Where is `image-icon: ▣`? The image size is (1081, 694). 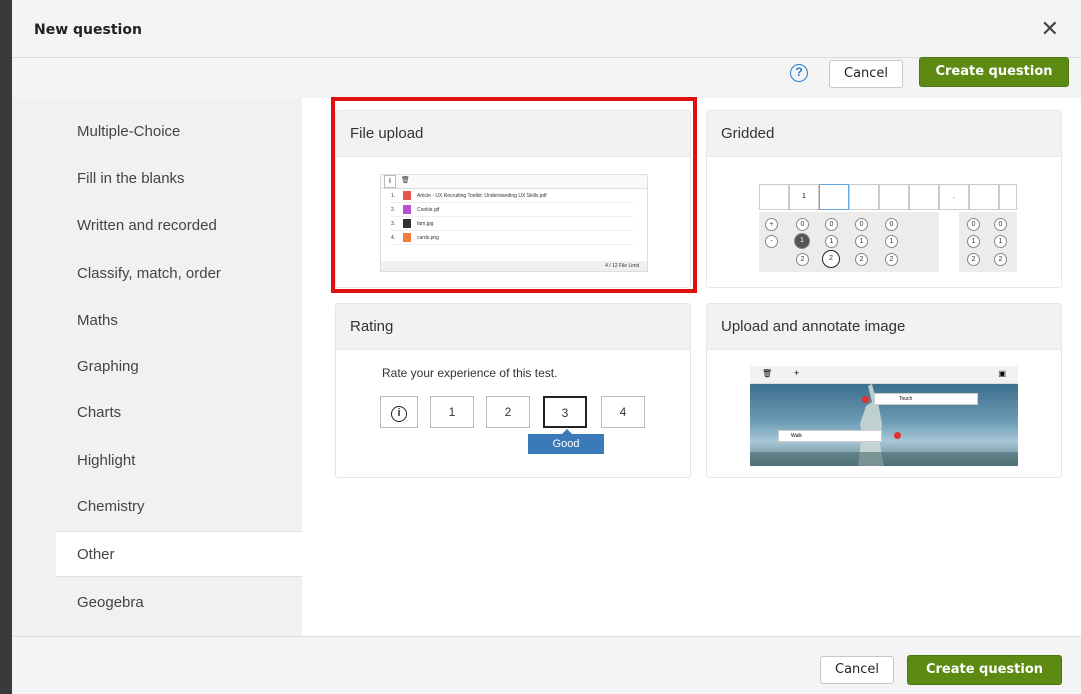 image-icon: ▣ is located at coordinates (1002, 373).